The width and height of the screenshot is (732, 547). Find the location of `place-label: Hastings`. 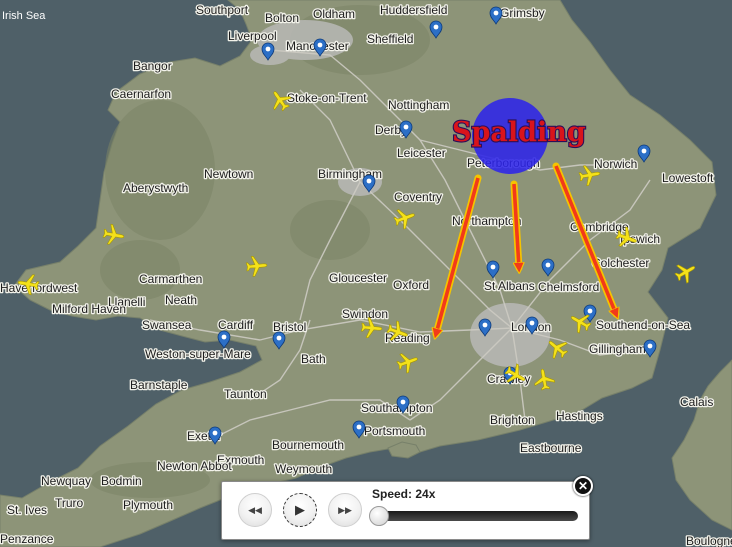

place-label: Hastings is located at coordinates (579, 416).